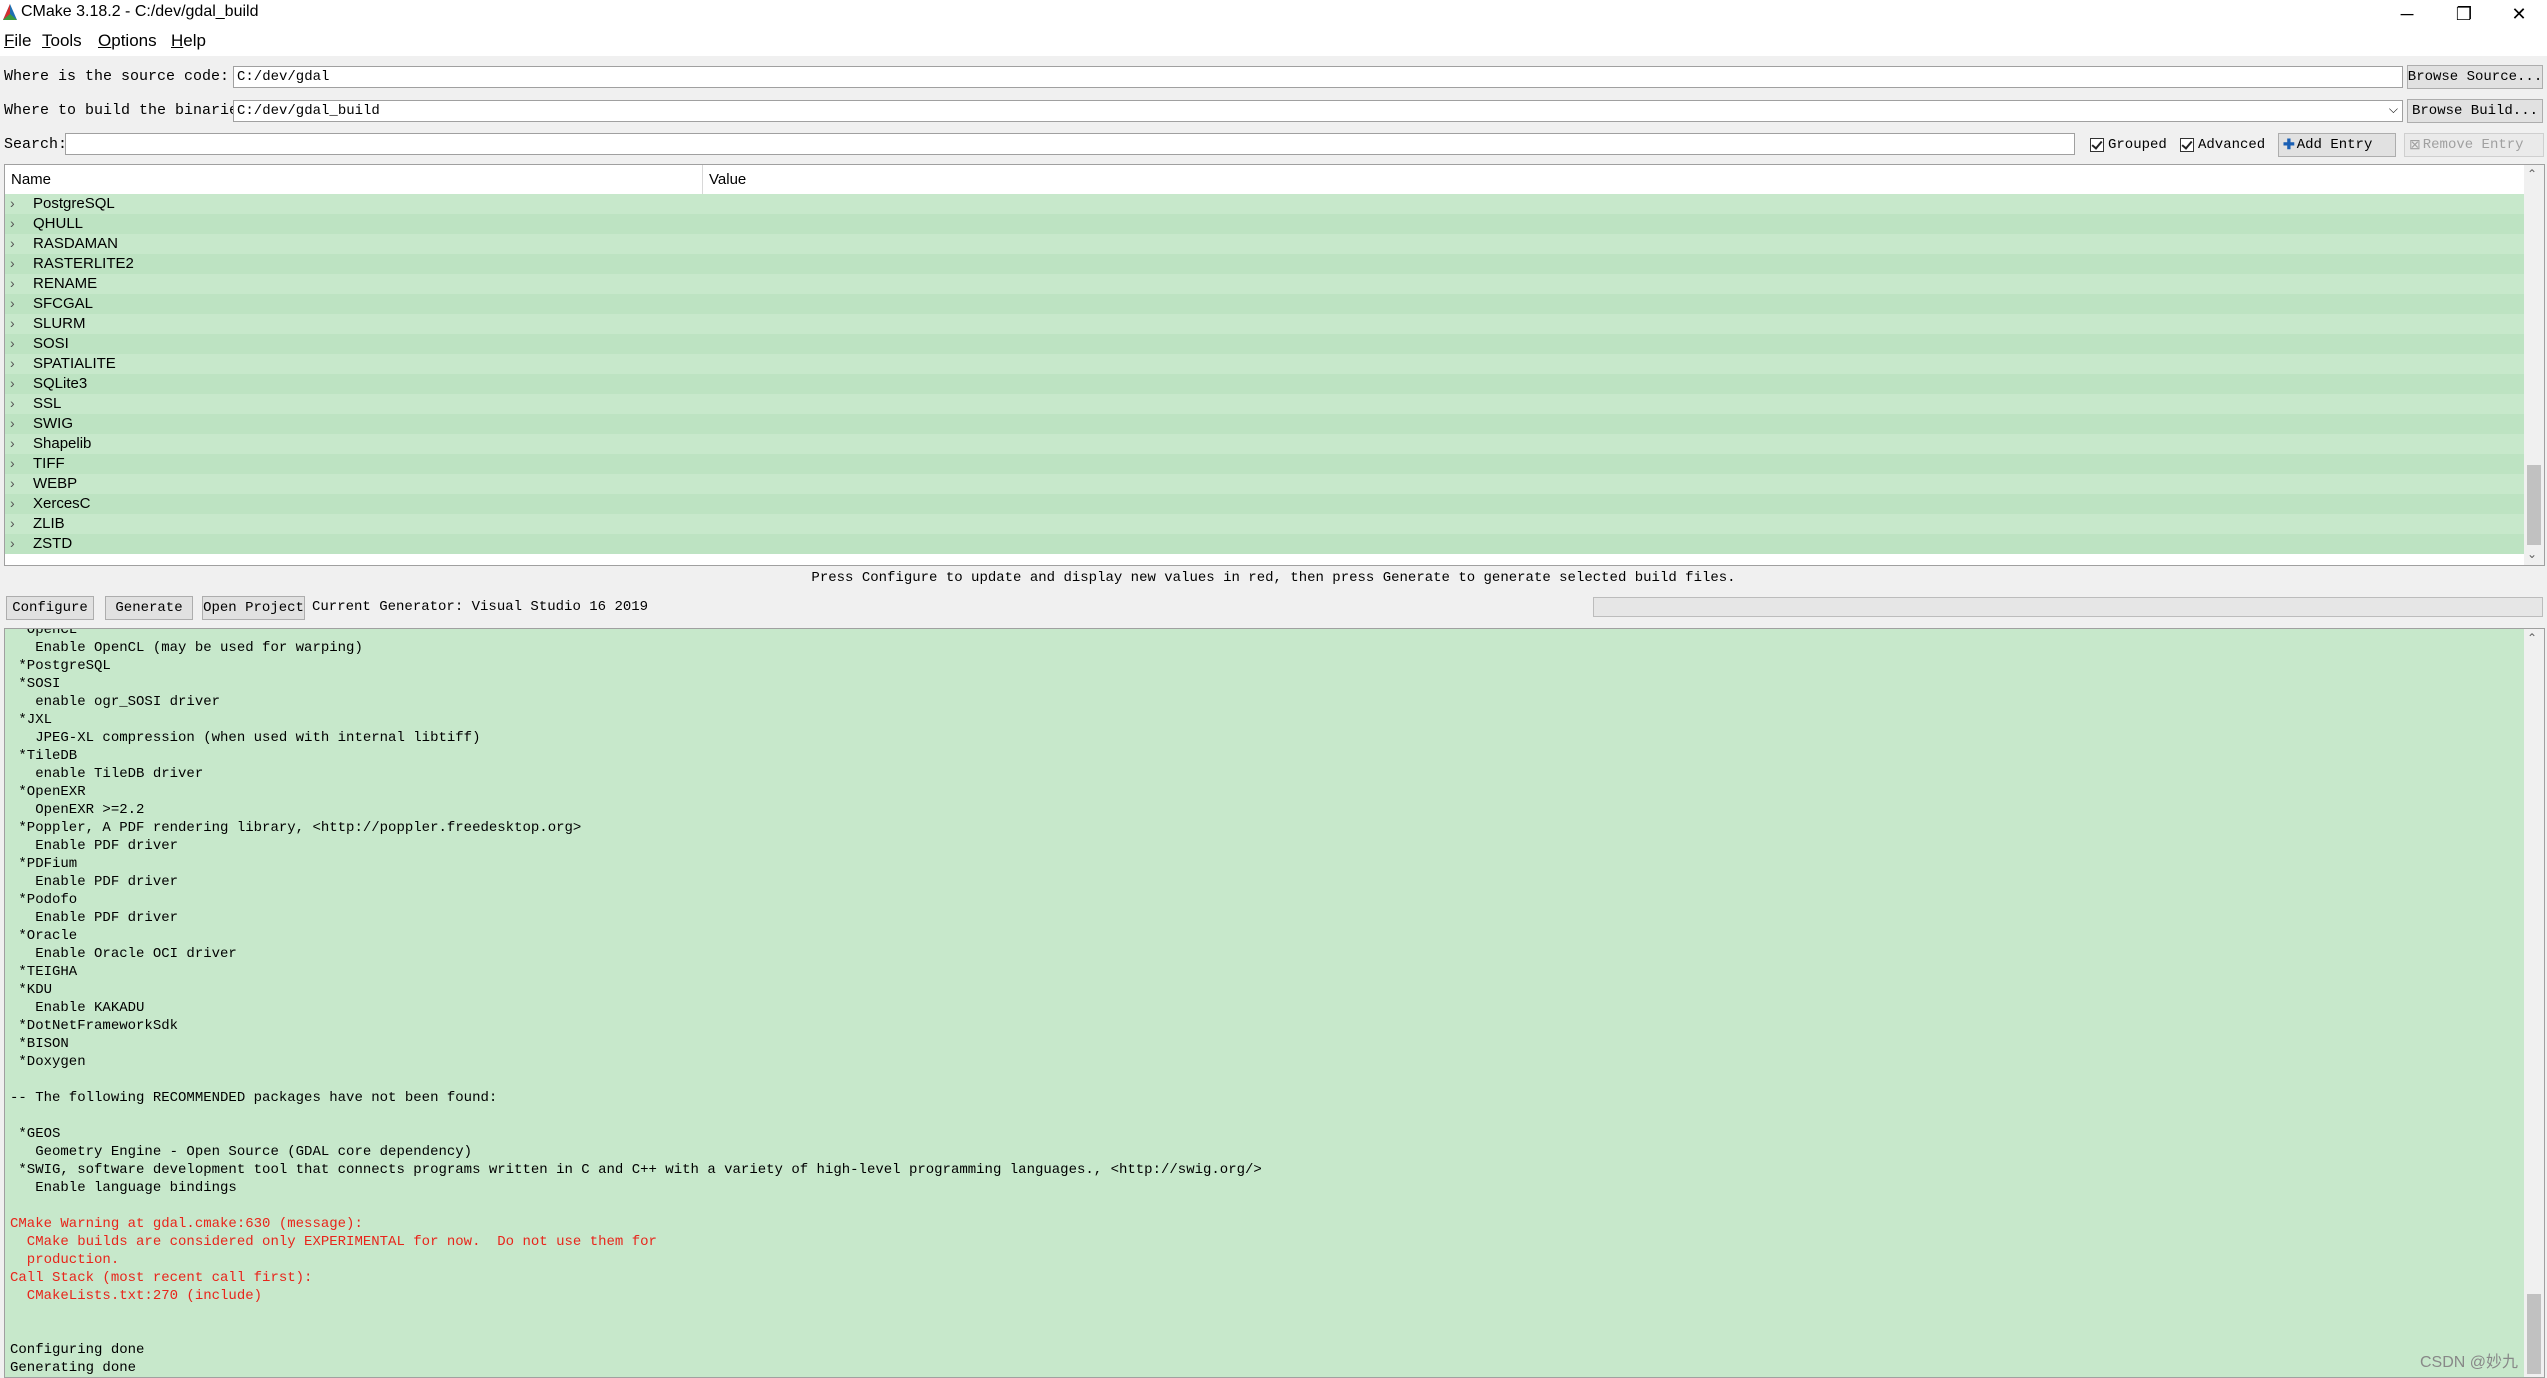 This screenshot has height=1378, width=2547. Describe the element at coordinates (1318, 111) in the screenshot. I see `binaries-path-combo: C:/dev/gdal_build ⌵` at that location.